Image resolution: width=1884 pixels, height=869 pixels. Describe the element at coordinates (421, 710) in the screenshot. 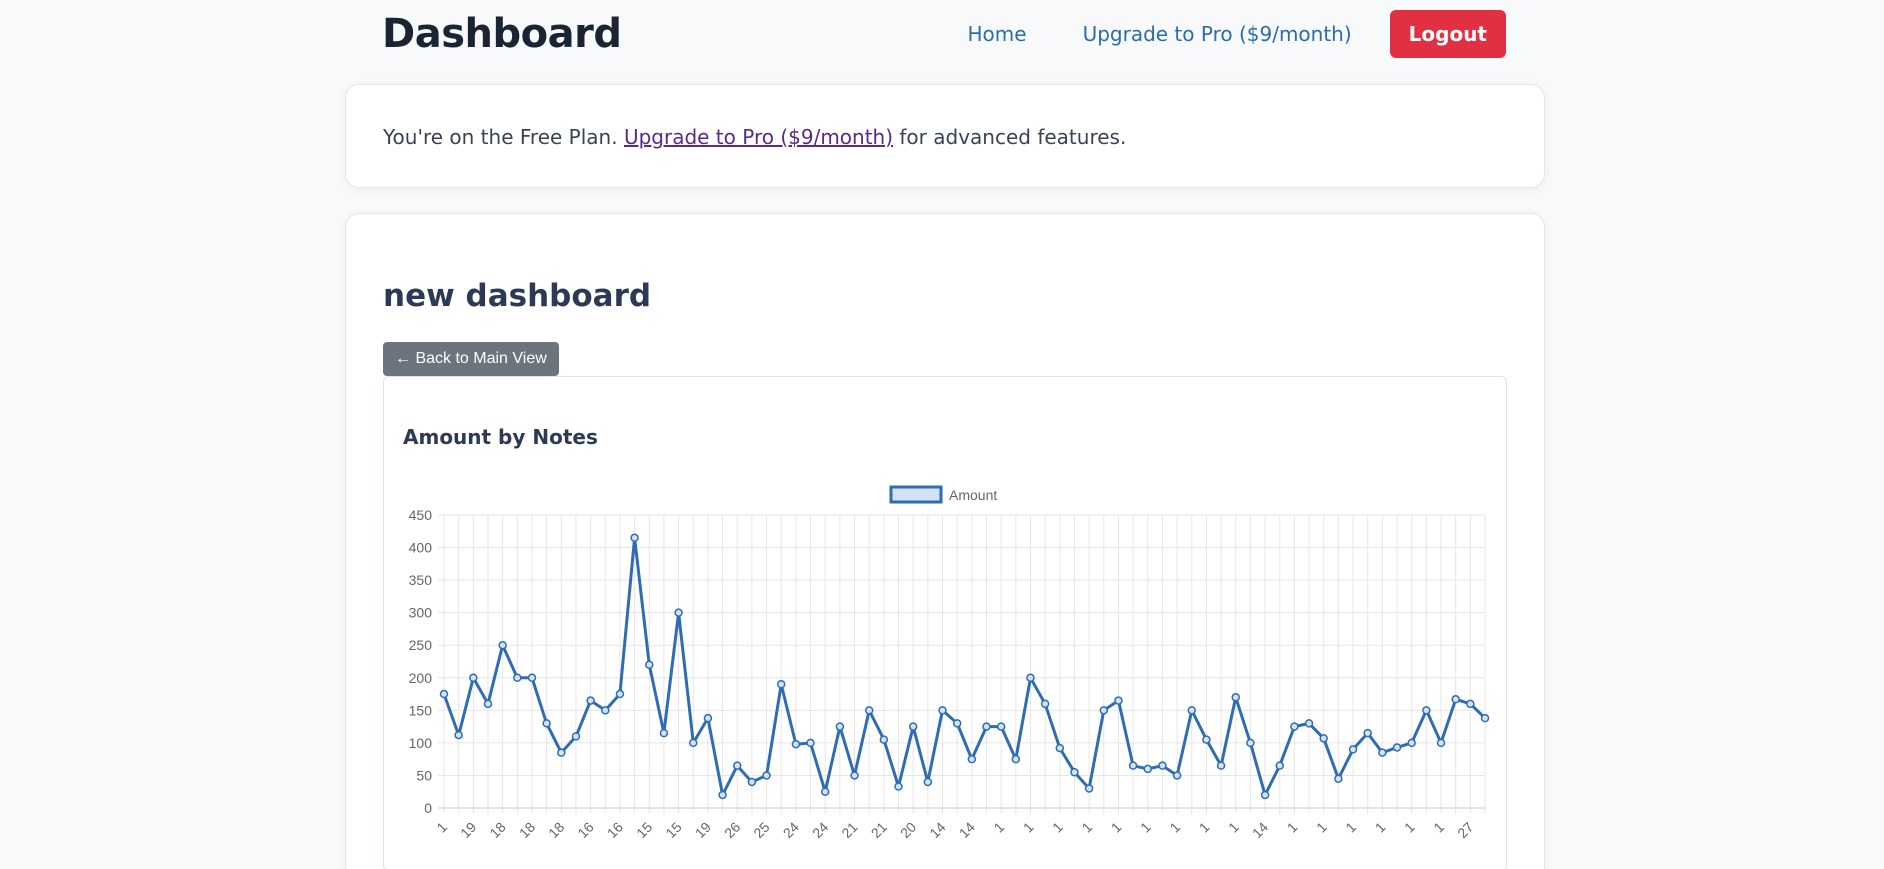

I see `y-tick-label: 150` at that location.